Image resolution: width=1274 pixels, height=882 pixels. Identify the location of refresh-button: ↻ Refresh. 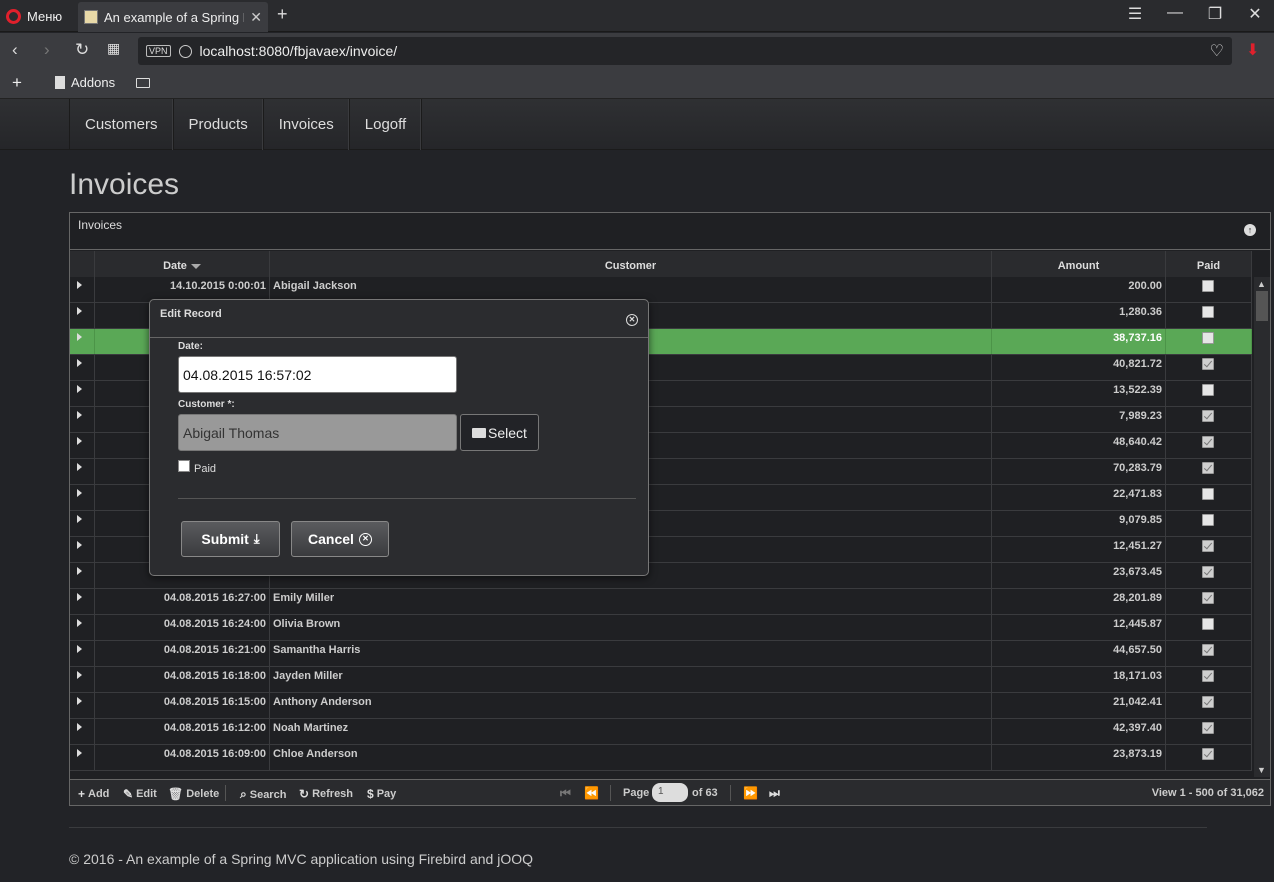
(326, 794).